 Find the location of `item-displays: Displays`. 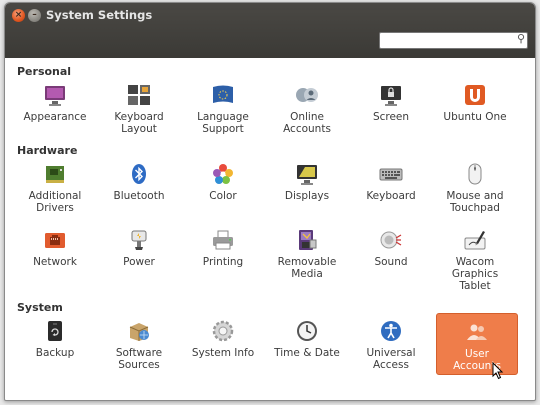

item-displays: Displays is located at coordinates (307, 191).